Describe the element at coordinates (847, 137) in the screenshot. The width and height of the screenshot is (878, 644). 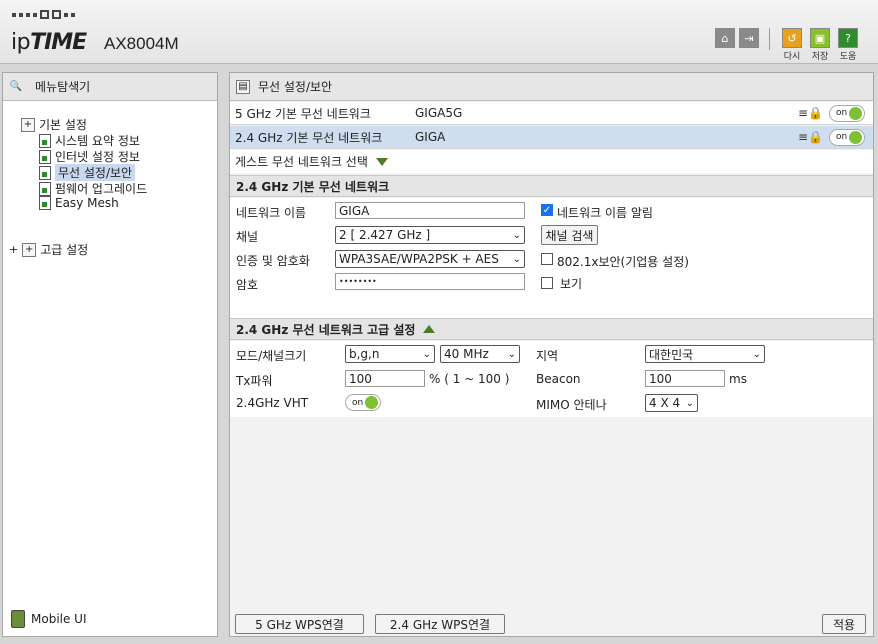
I see `toggle-24ghz: on` at that location.